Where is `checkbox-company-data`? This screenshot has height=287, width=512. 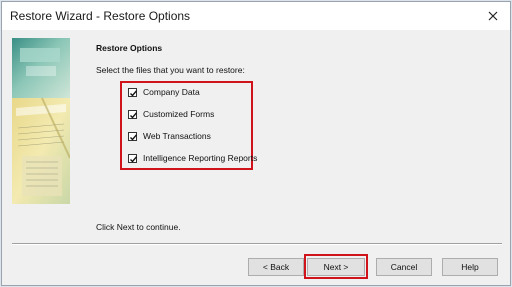
checkbox-company-data is located at coordinates (133, 92).